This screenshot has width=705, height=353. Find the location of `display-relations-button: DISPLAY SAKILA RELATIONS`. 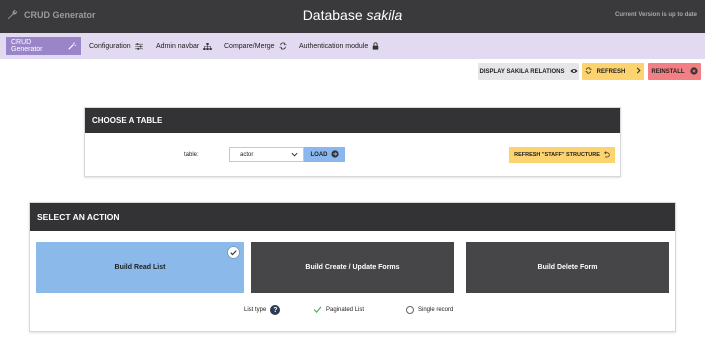

display-relations-button: DISPLAY SAKILA RELATIONS is located at coordinates (528, 71).